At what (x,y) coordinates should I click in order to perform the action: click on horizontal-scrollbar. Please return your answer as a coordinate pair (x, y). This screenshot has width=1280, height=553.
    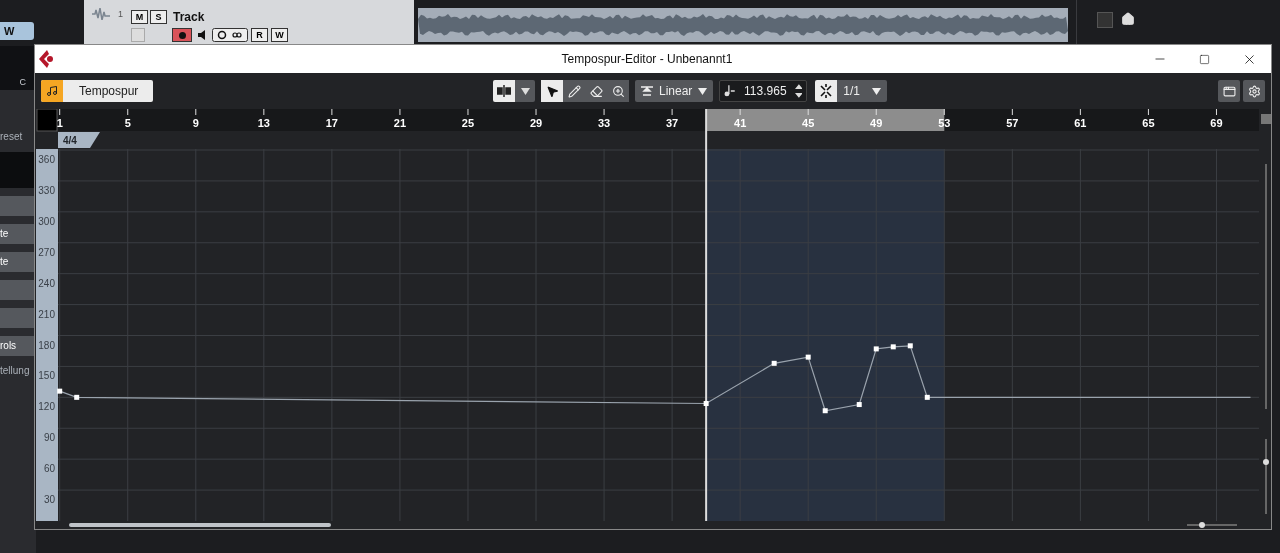
    Looking at the image, I should click on (200, 525).